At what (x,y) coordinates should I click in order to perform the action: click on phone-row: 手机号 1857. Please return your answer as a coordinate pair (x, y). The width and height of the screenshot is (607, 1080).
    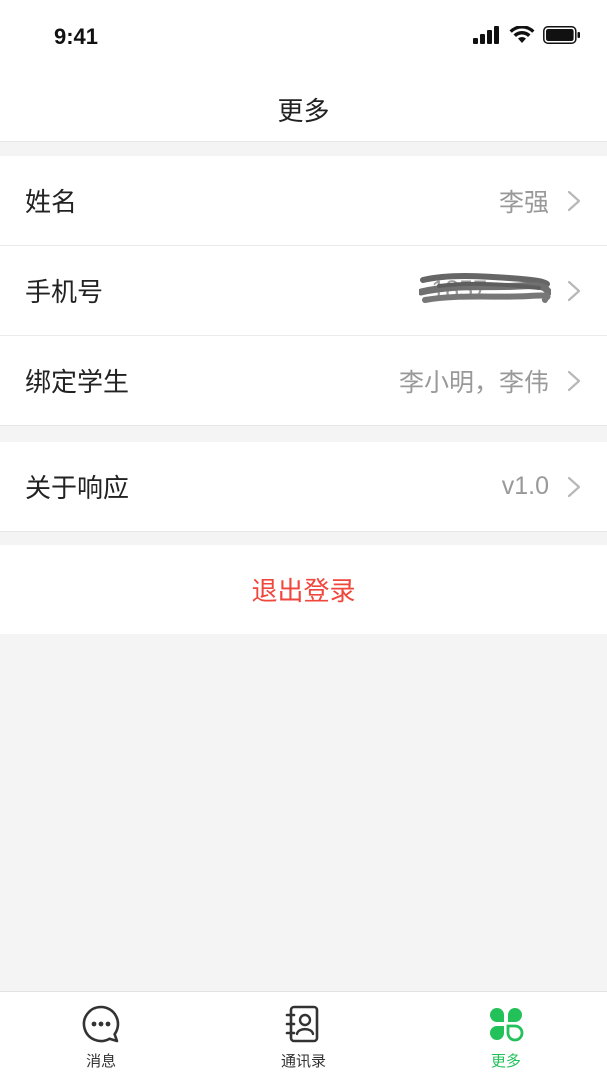
    Looking at the image, I should click on (303, 291).